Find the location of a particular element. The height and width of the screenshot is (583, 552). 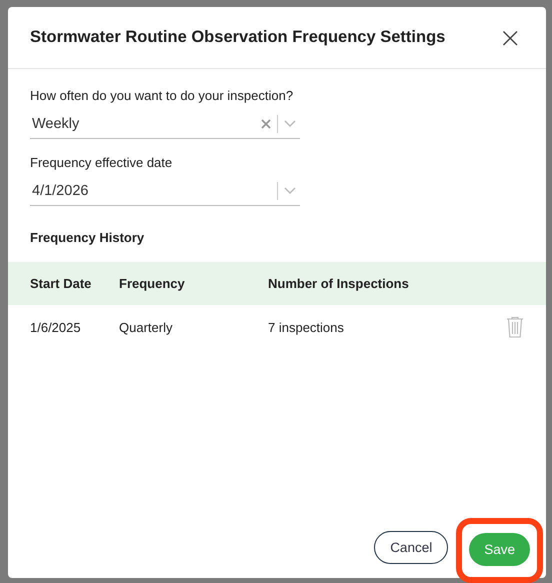

select-field: Weekly is located at coordinates (165, 124).